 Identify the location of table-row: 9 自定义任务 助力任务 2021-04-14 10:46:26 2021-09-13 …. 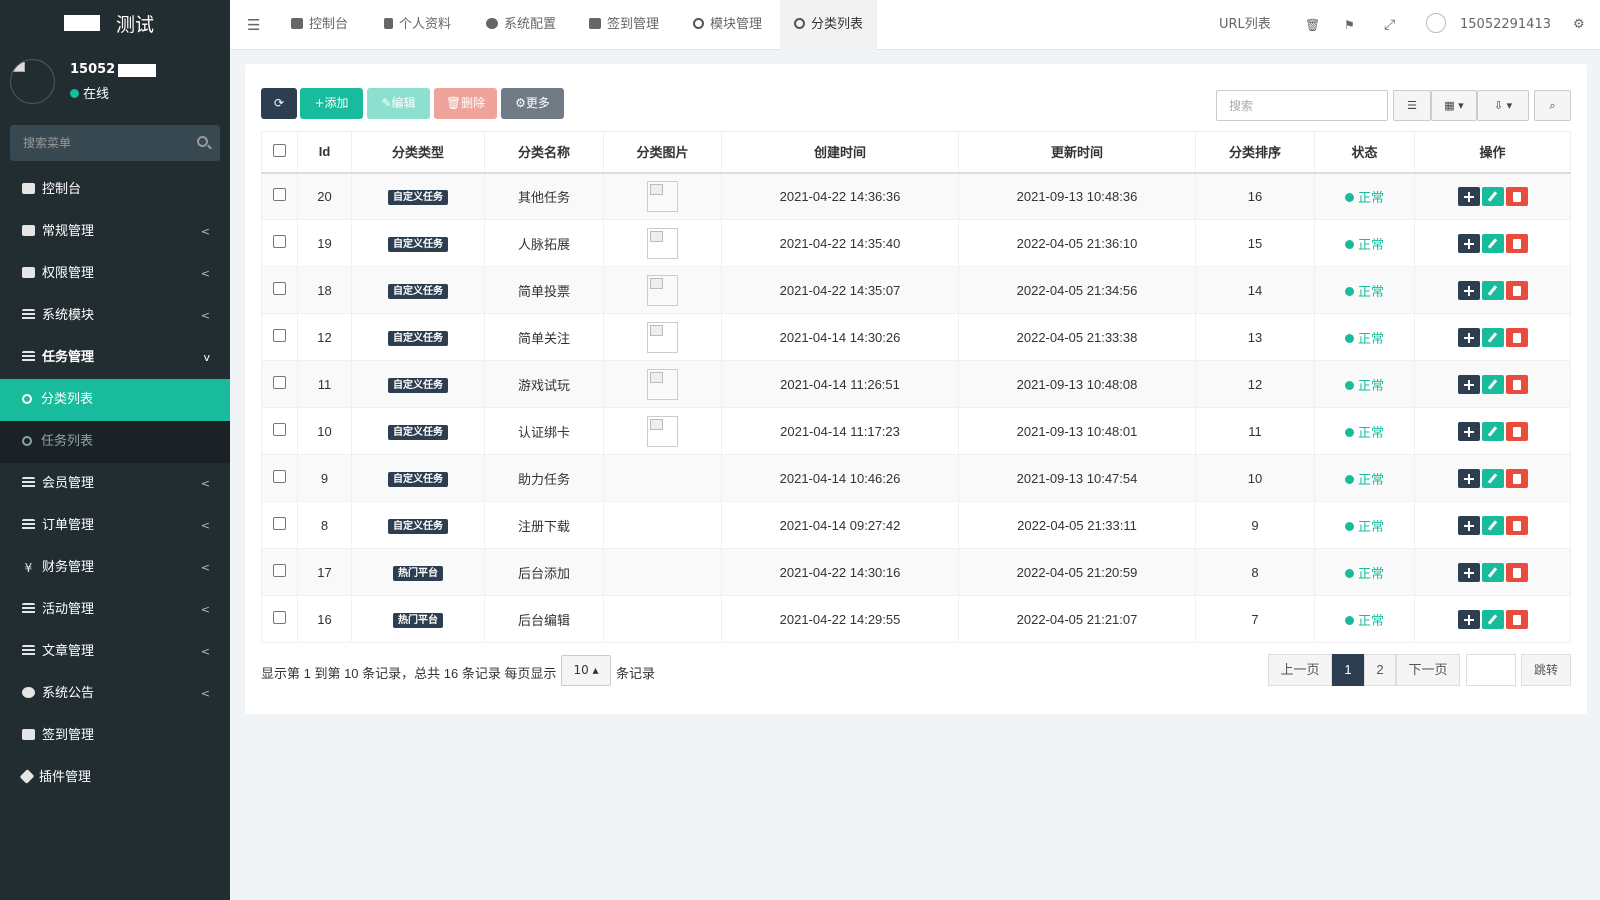
(916, 478).